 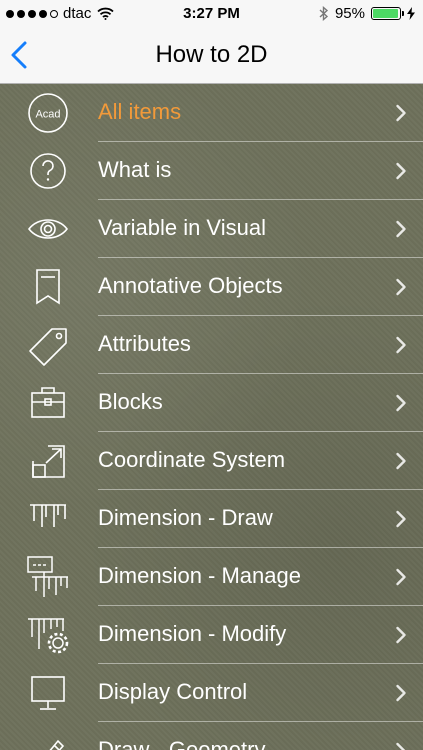 I want to click on list-item: Dimension - Manage, so click(x=211, y=577).